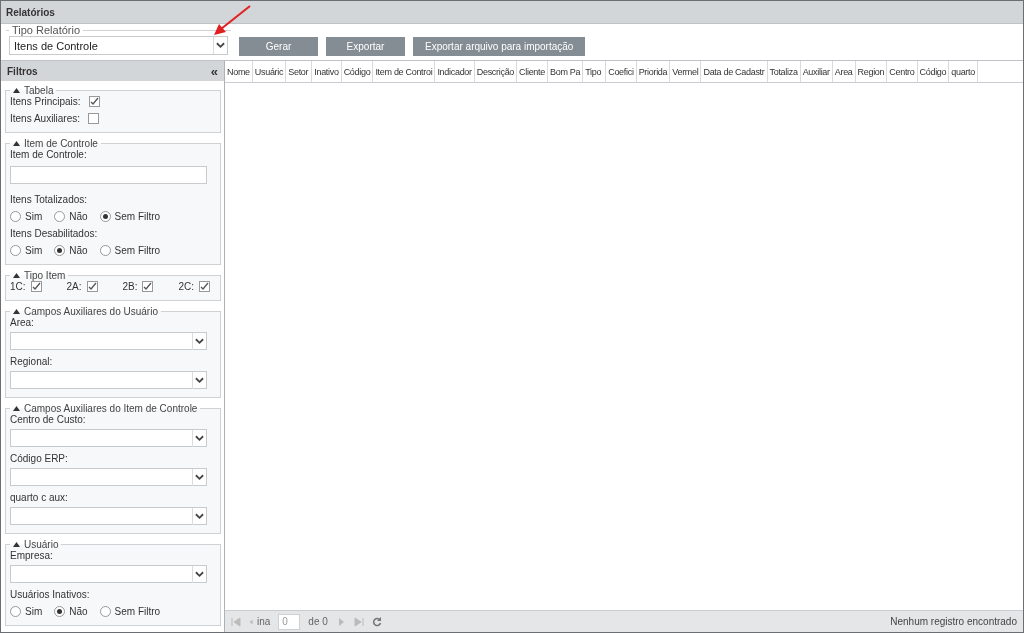 The height and width of the screenshot is (633, 1024). I want to click on field-label: Código ERP:, so click(39, 458).